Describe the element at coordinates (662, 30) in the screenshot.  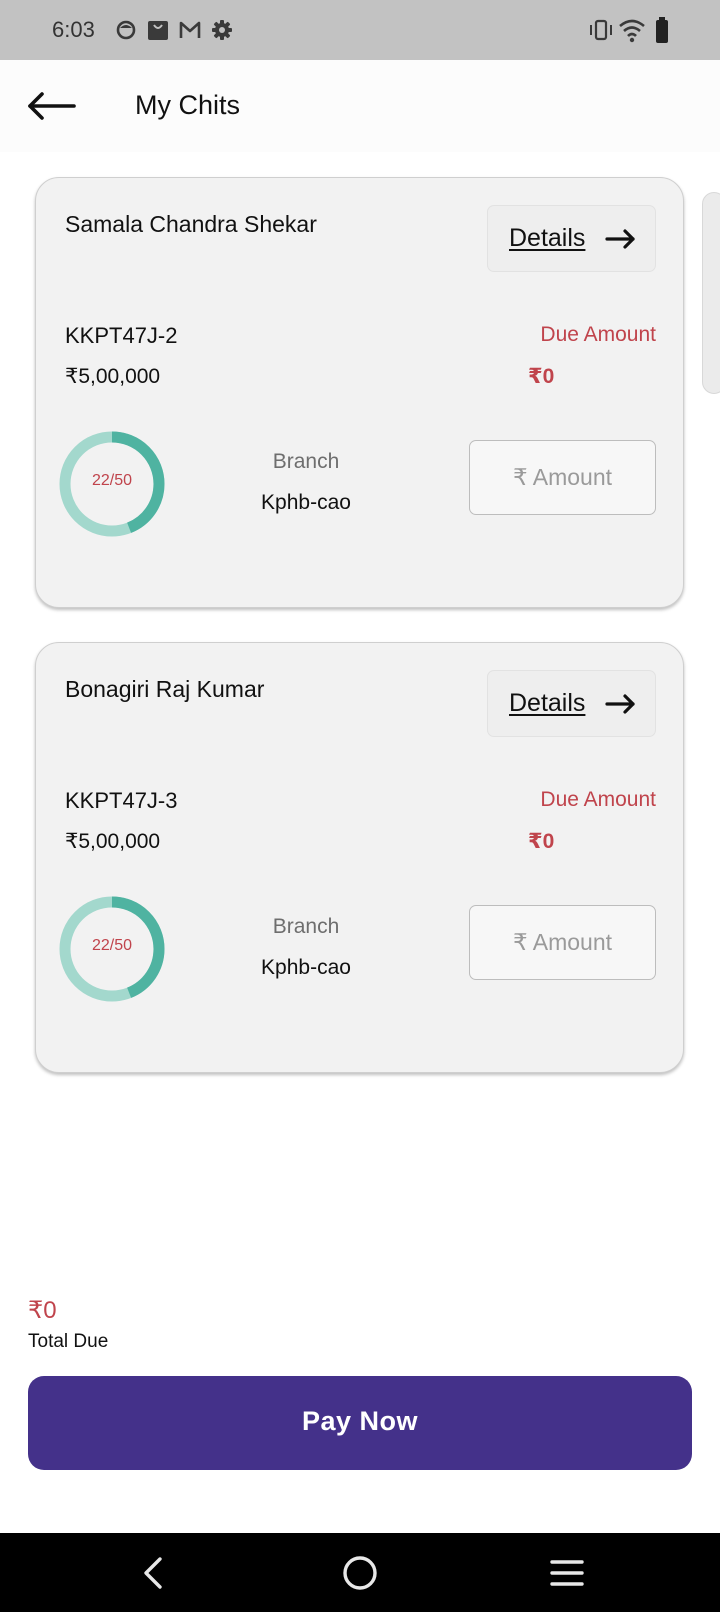
I see `battery-icon` at that location.